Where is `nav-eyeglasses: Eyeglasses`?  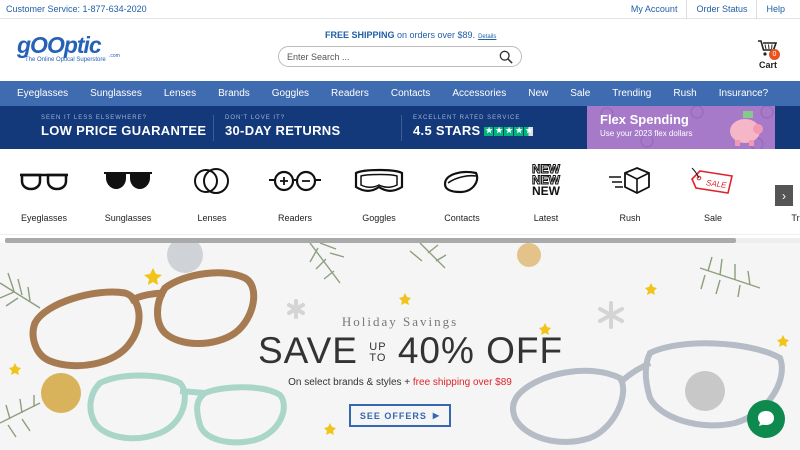
nav-eyeglasses: Eyeglasses is located at coordinates (42, 93).